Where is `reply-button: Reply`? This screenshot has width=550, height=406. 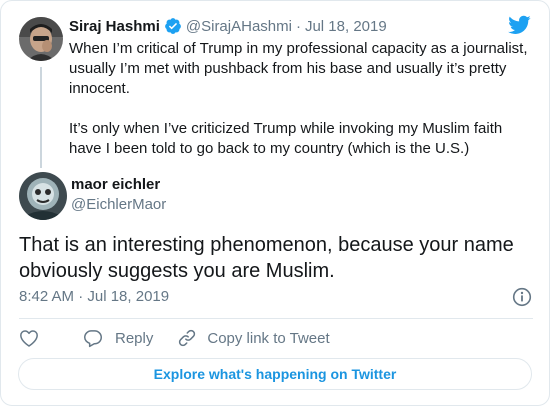 reply-button: Reply is located at coordinates (118, 338).